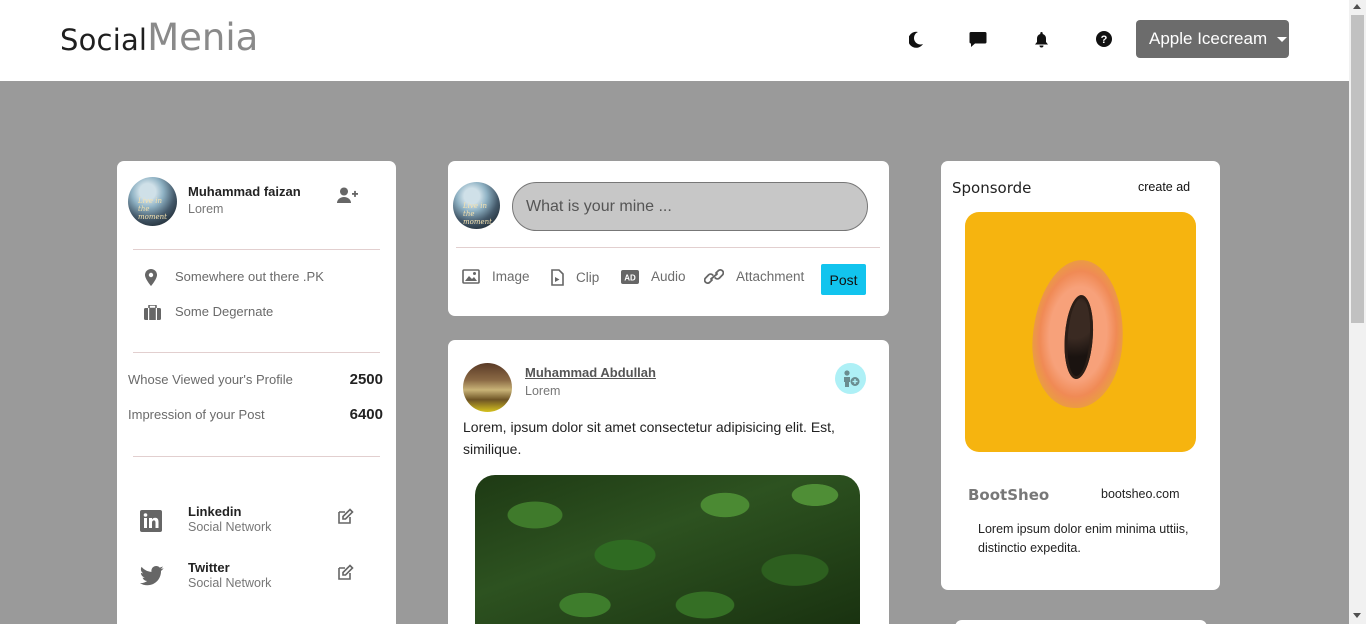 The image size is (1366, 624). I want to click on post-author-avatar, so click(487, 387).